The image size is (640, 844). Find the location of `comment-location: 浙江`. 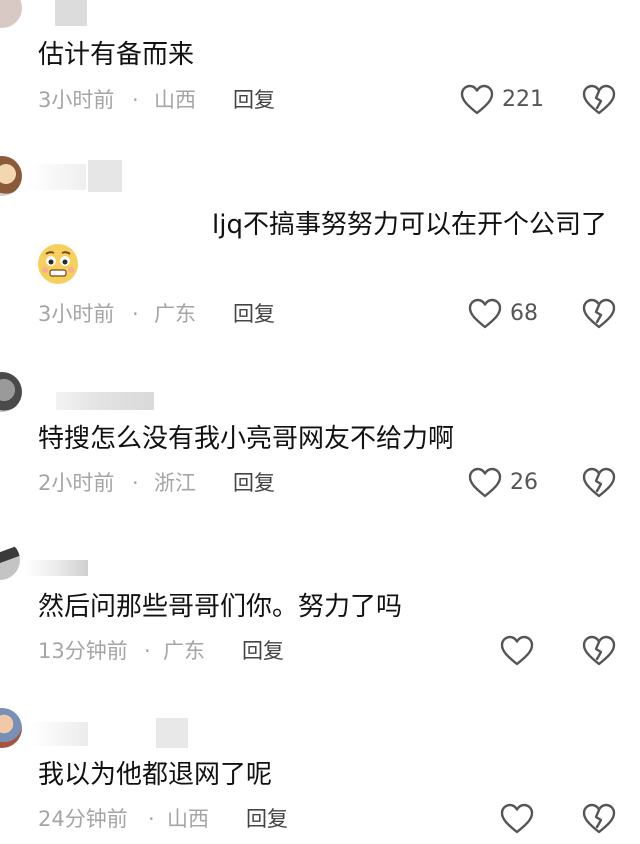

comment-location: 浙江 is located at coordinates (175, 483).